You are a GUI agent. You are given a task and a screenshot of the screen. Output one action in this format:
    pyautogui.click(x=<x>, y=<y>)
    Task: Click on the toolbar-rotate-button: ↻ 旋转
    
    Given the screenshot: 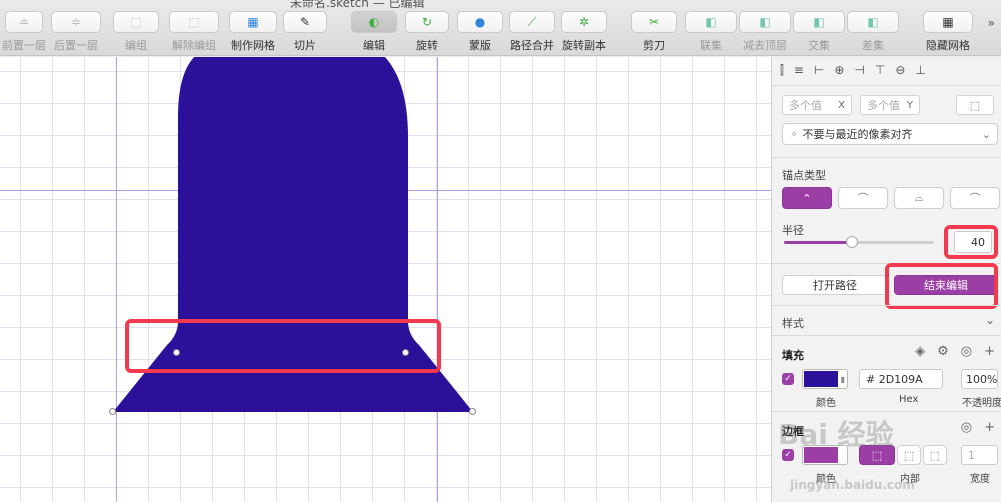 What is the action you would take?
    pyautogui.click(x=427, y=28)
    